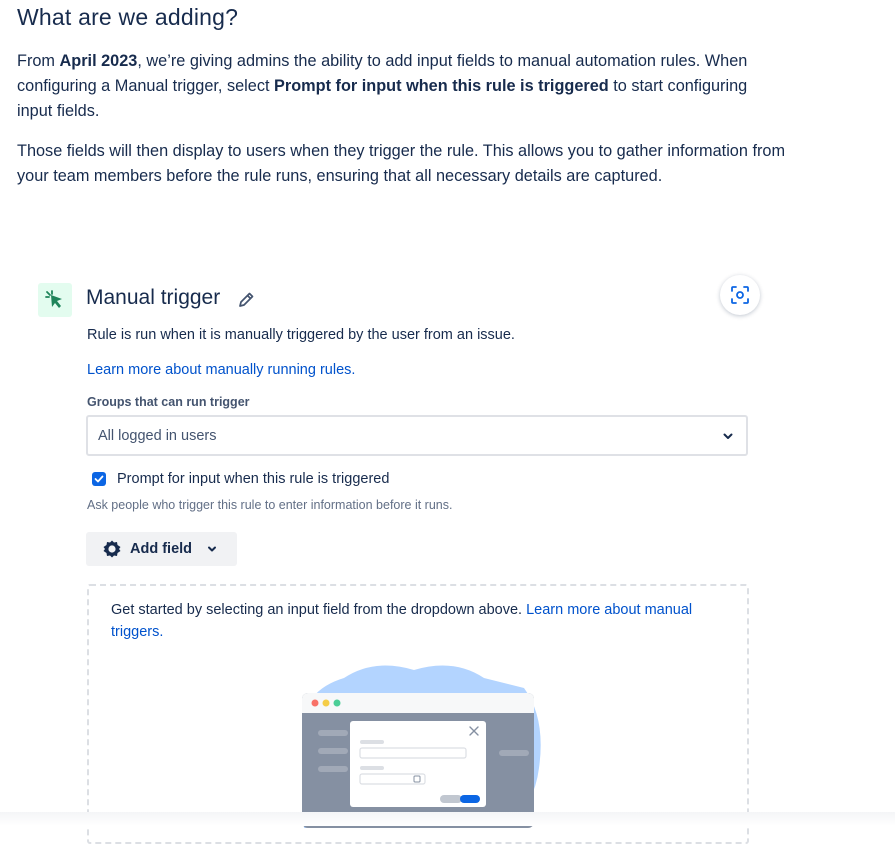  I want to click on learn-more-link: Learn more about manually running rules., so click(221, 370).